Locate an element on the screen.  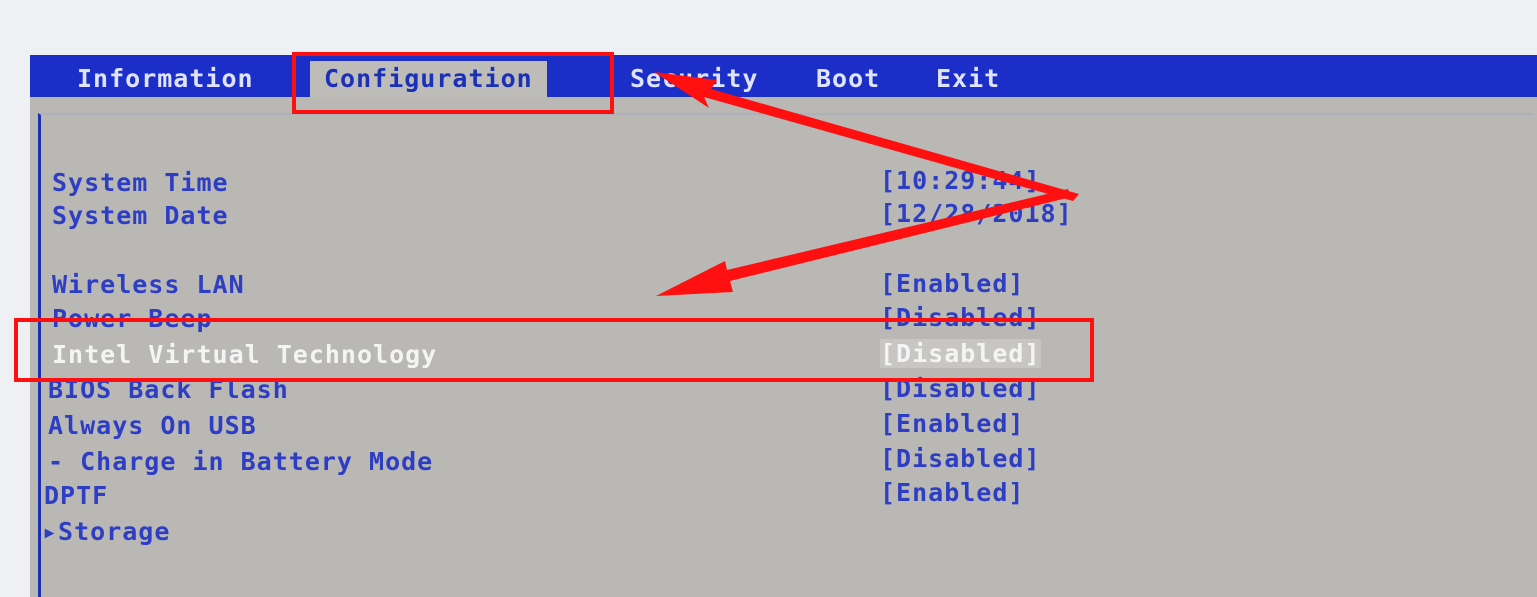
arrow-to-configuration-tab is located at coordinates (866, 136).